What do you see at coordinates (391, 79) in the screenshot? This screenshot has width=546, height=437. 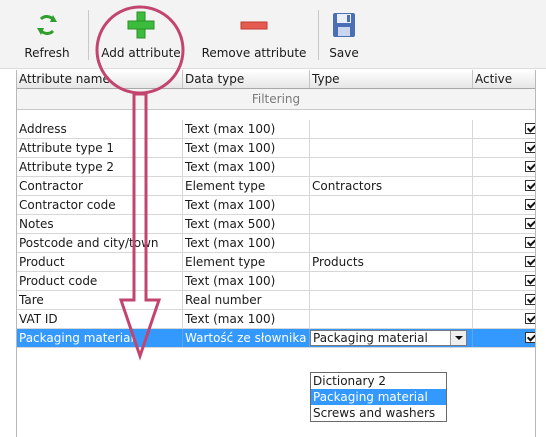 I see `column-header-type: Type` at bounding box center [391, 79].